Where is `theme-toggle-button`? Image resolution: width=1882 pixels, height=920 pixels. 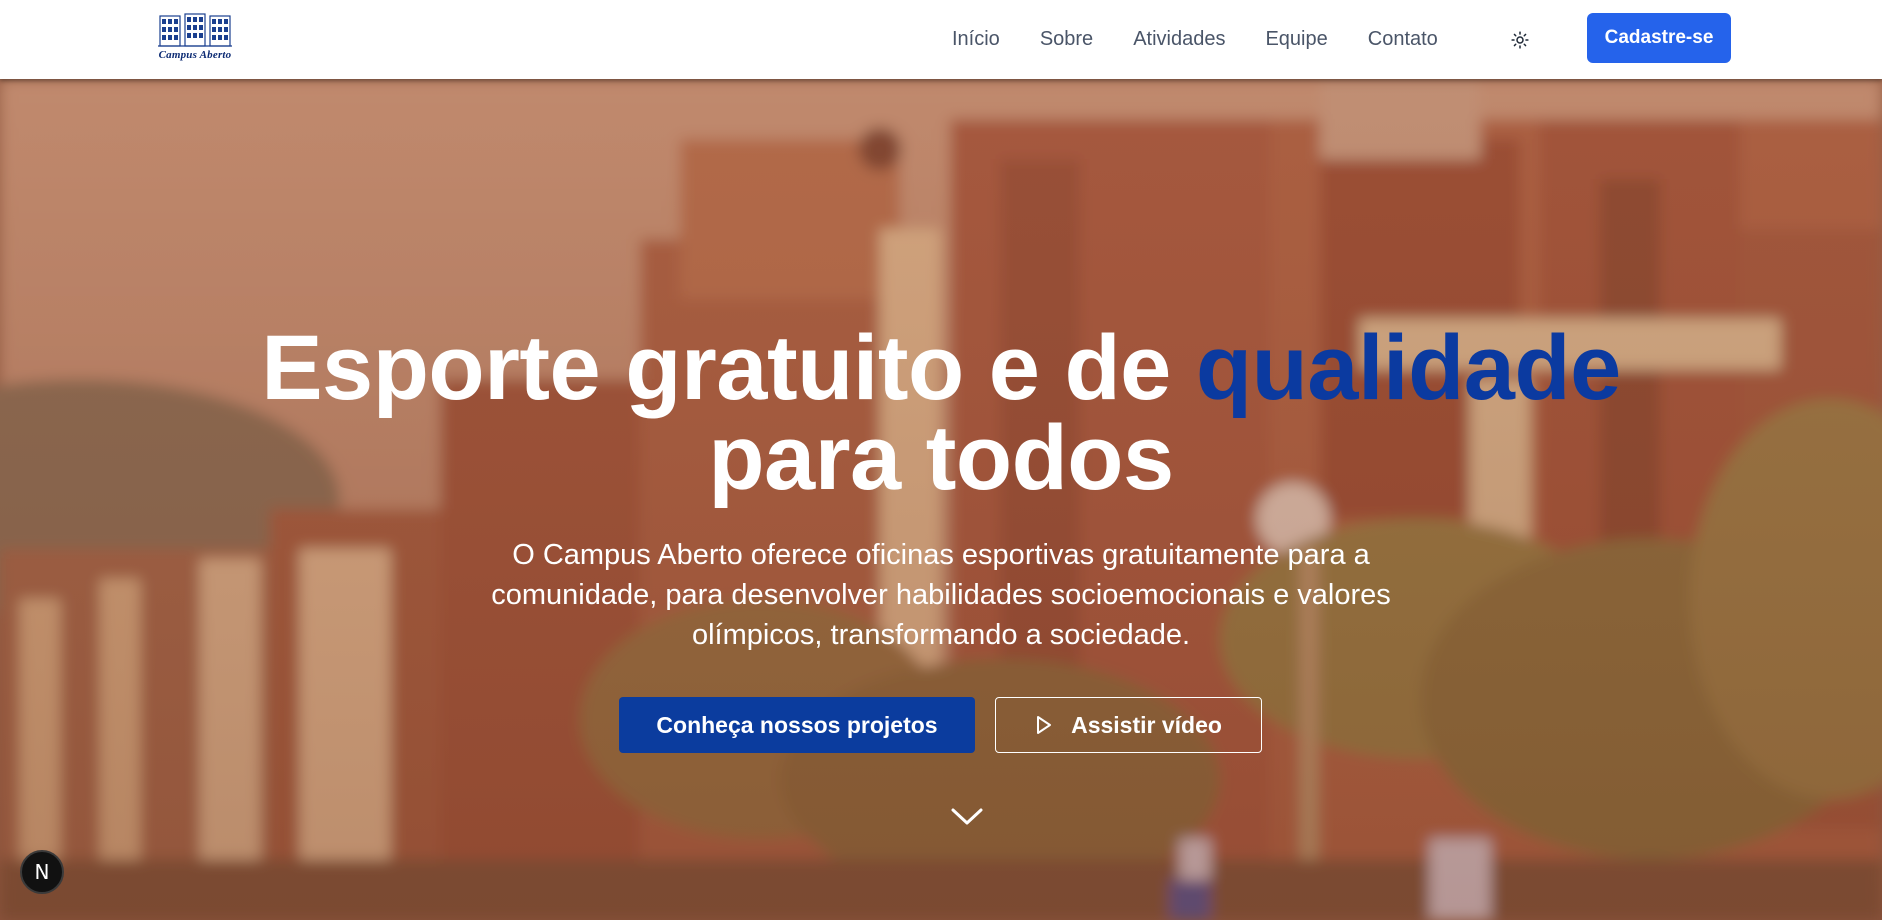
theme-toggle-button is located at coordinates (1520, 40).